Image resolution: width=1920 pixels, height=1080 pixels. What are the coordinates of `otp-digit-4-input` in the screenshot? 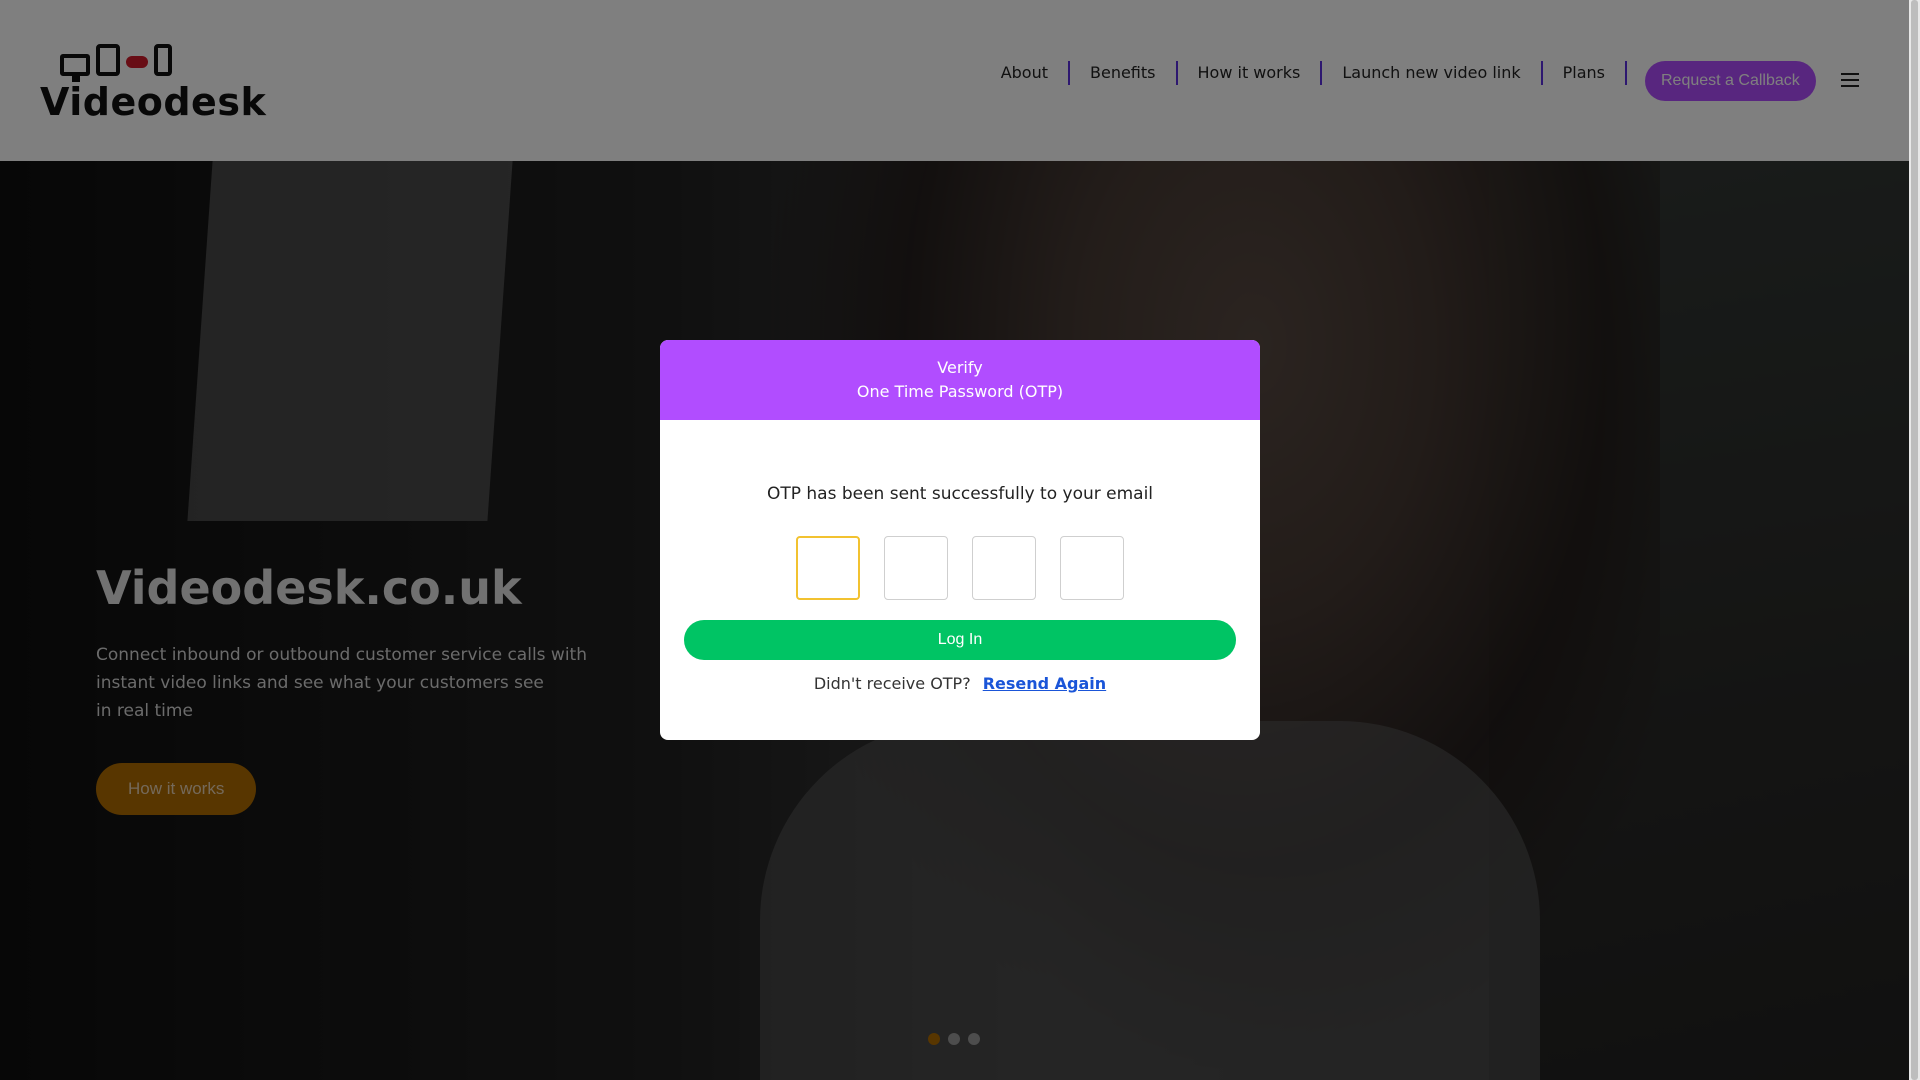 It's located at (1092, 568).